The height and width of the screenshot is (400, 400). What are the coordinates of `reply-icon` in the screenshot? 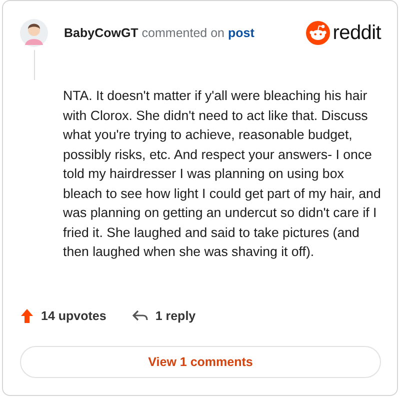 It's located at (140, 316).